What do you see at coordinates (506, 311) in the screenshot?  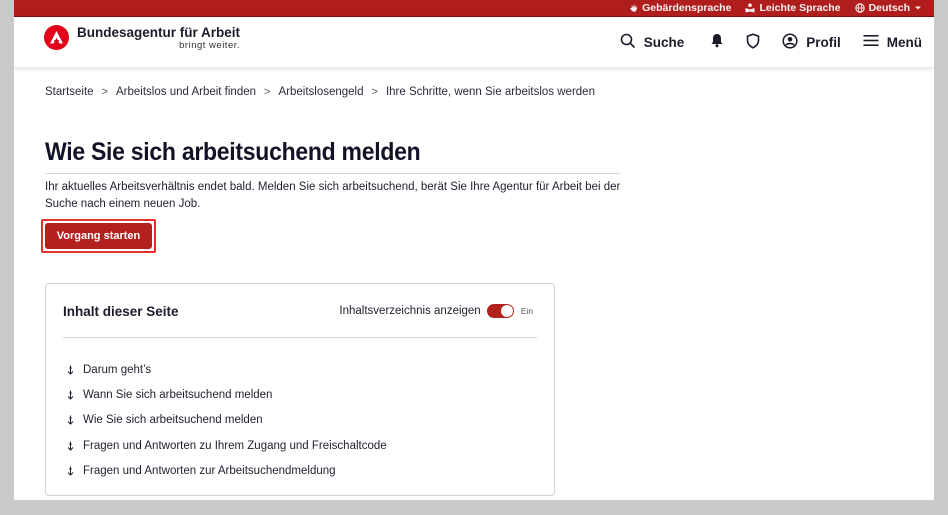 I see `switch-knob` at bounding box center [506, 311].